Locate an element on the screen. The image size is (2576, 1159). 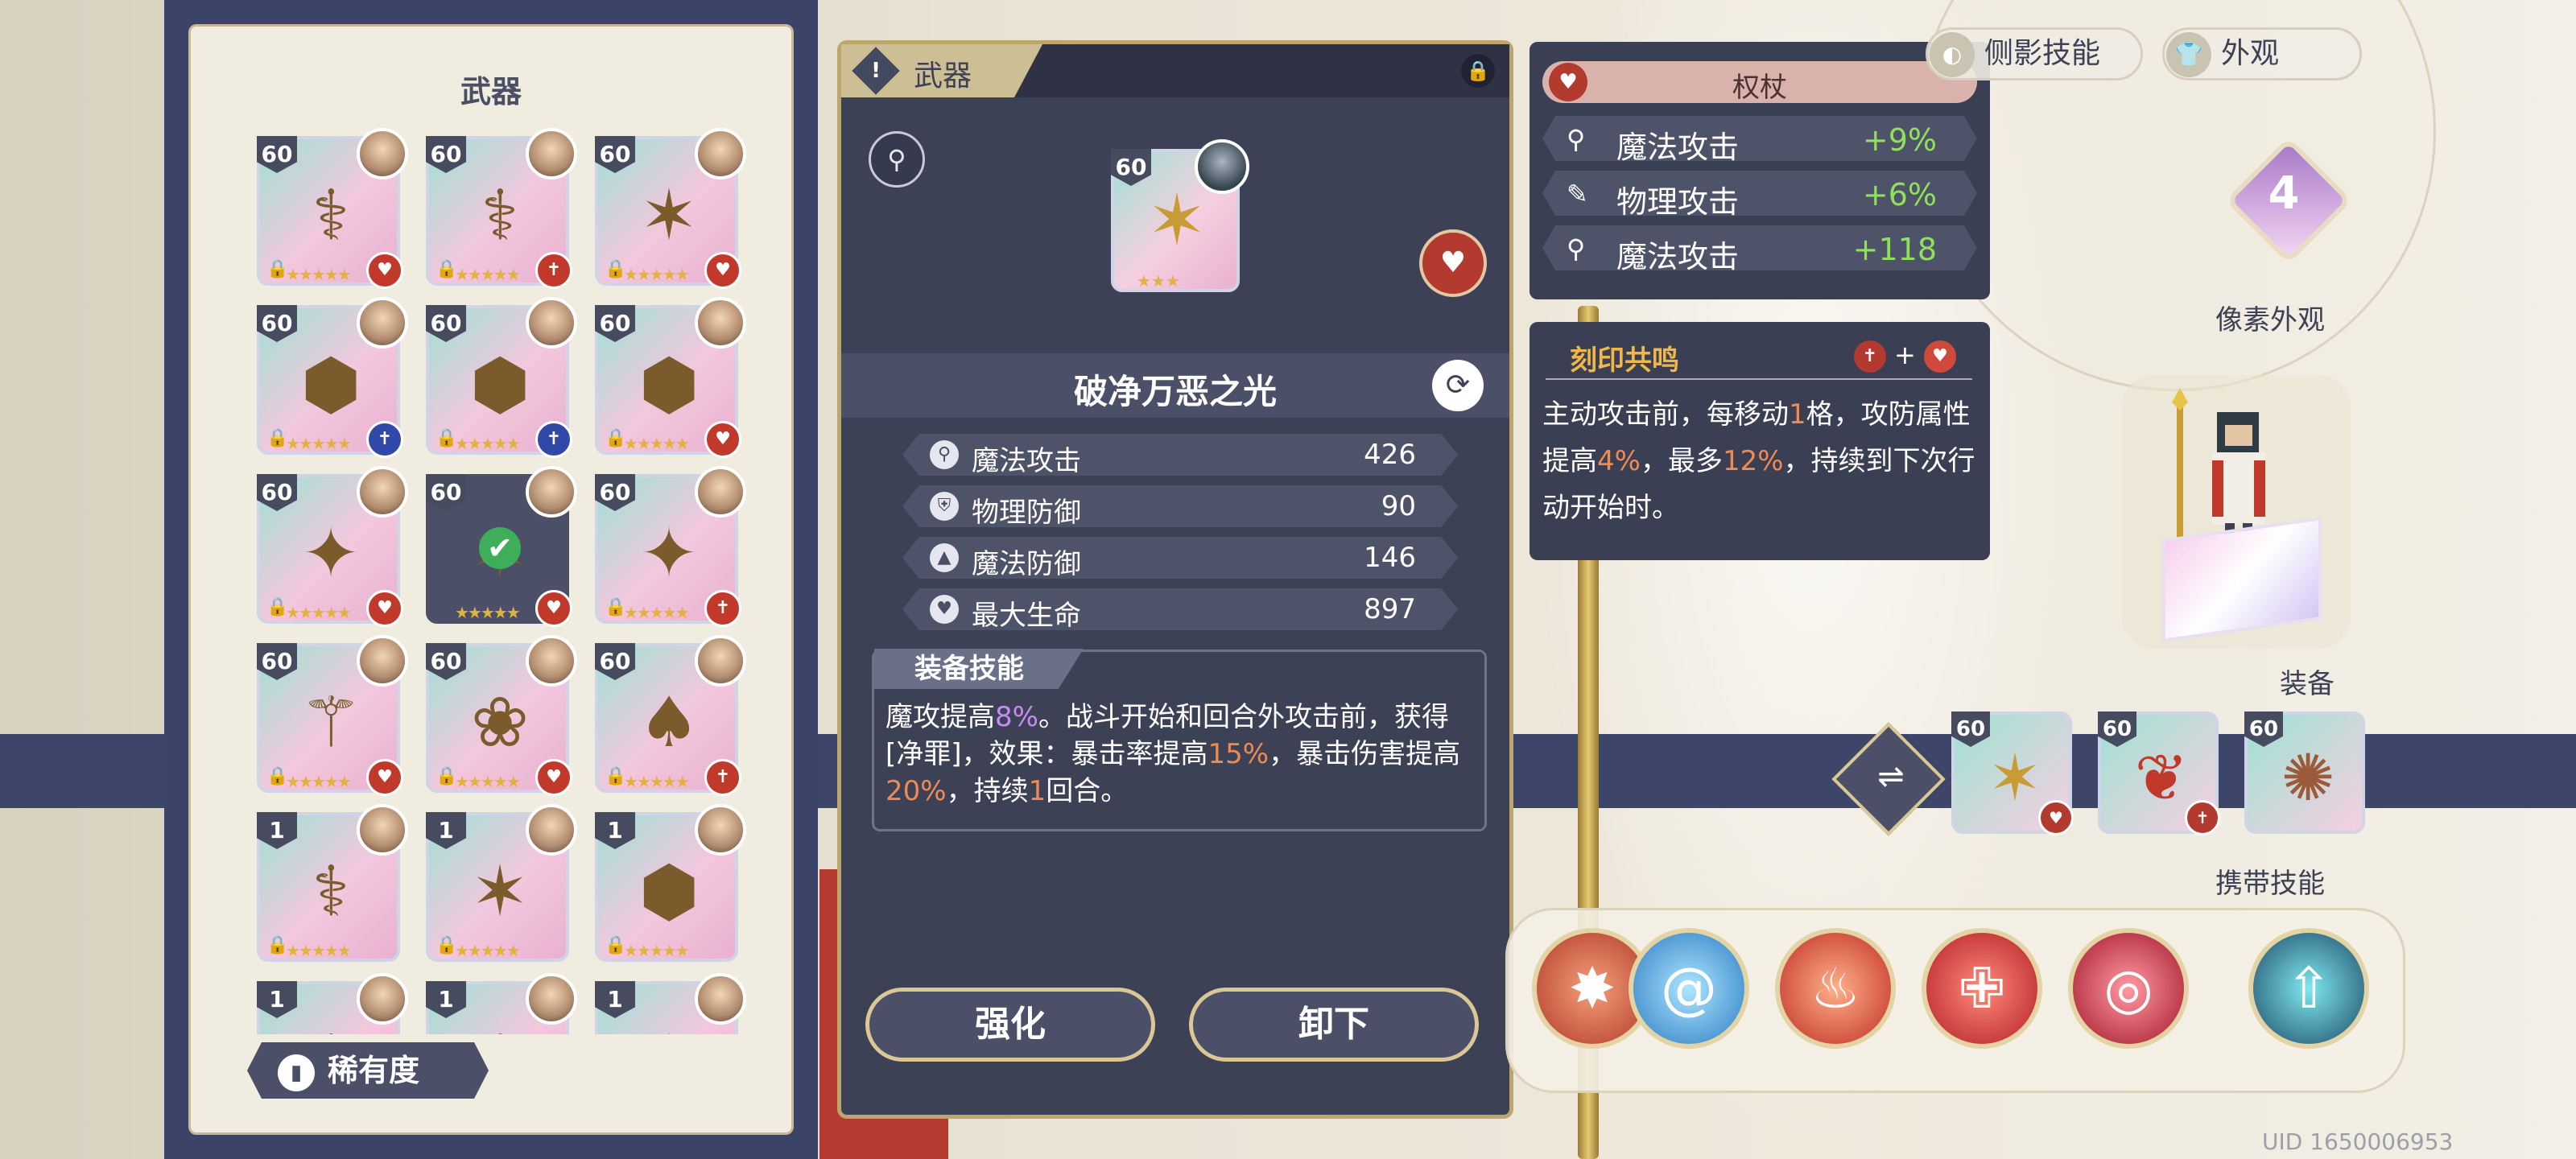
pixel-appearance-preview is located at coordinates (2236, 512).